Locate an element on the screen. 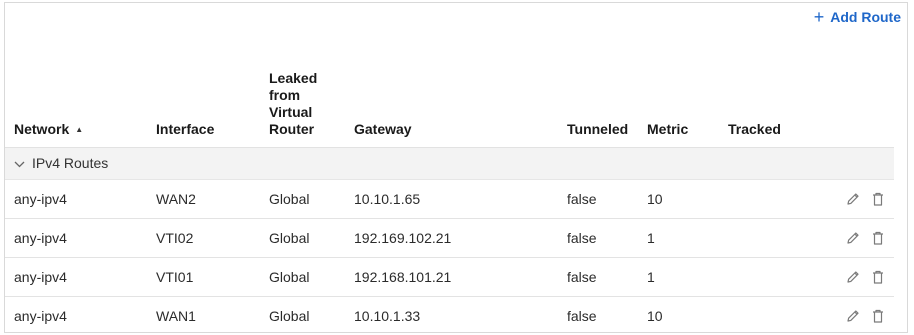 The height and width of the screenshot is (335, 914). column-header-interface: Interface is located at coordinates (203, 106).